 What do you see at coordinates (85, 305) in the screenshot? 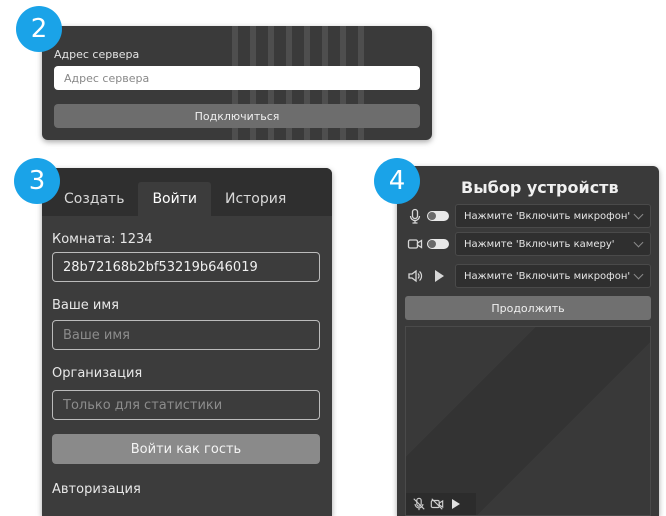
I see `name-label: Ваше имя` at bounding box center [85, 305].